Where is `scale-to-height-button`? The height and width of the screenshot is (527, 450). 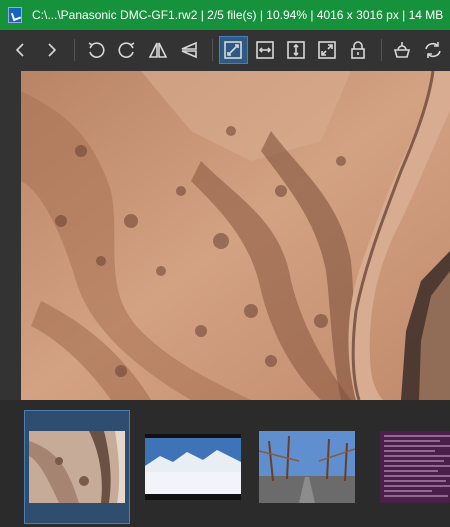 scale-to-height-button is located at coordinates (295, 50).